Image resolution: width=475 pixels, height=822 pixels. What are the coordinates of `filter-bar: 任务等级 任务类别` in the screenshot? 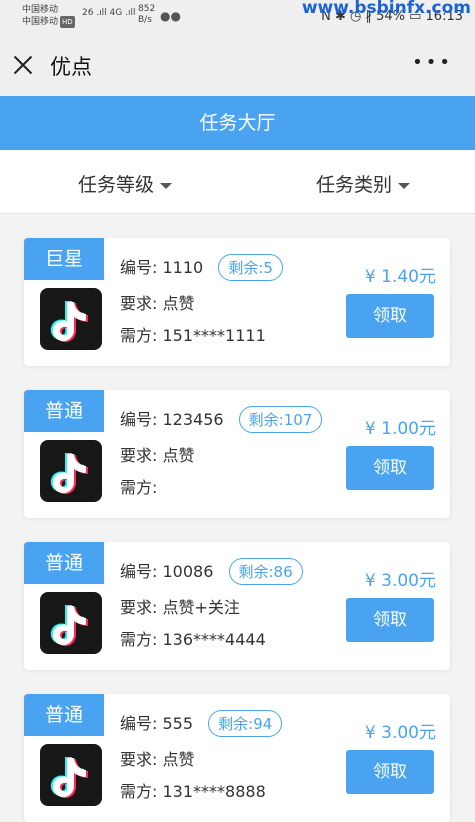 It's located at (237, 182).